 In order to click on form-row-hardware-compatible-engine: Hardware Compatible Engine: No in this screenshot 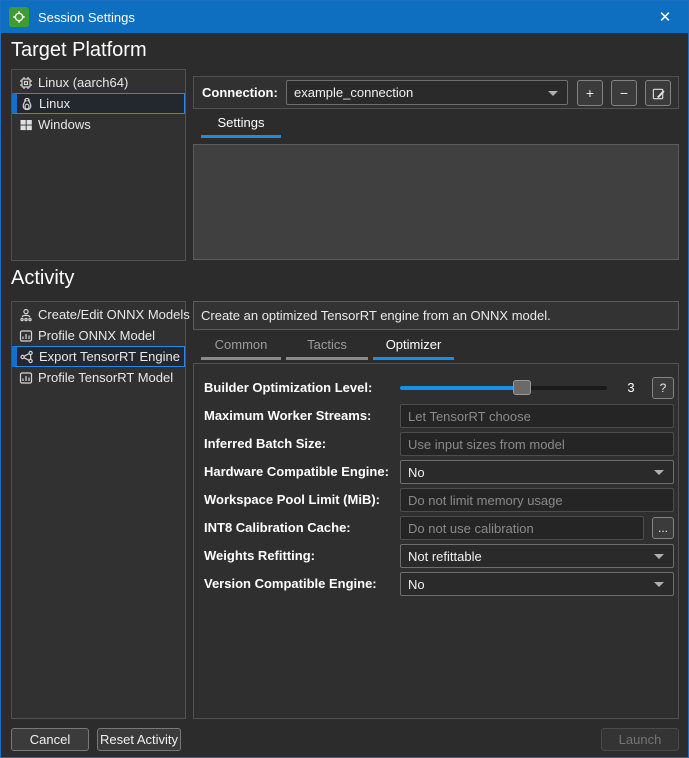, I will do `click(436, 472)`.